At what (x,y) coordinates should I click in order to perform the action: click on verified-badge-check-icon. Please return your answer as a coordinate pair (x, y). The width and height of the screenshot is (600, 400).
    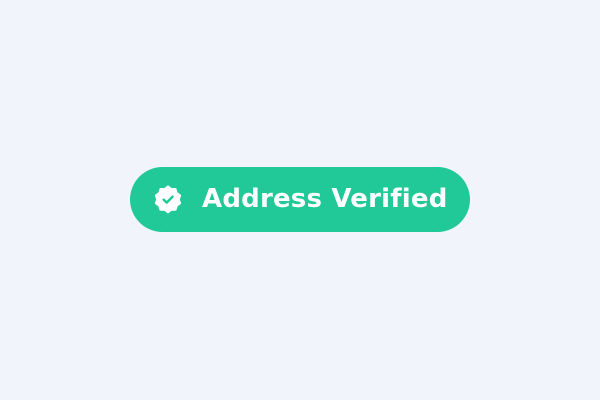
    Looking at the image, I should click on (168, 200).